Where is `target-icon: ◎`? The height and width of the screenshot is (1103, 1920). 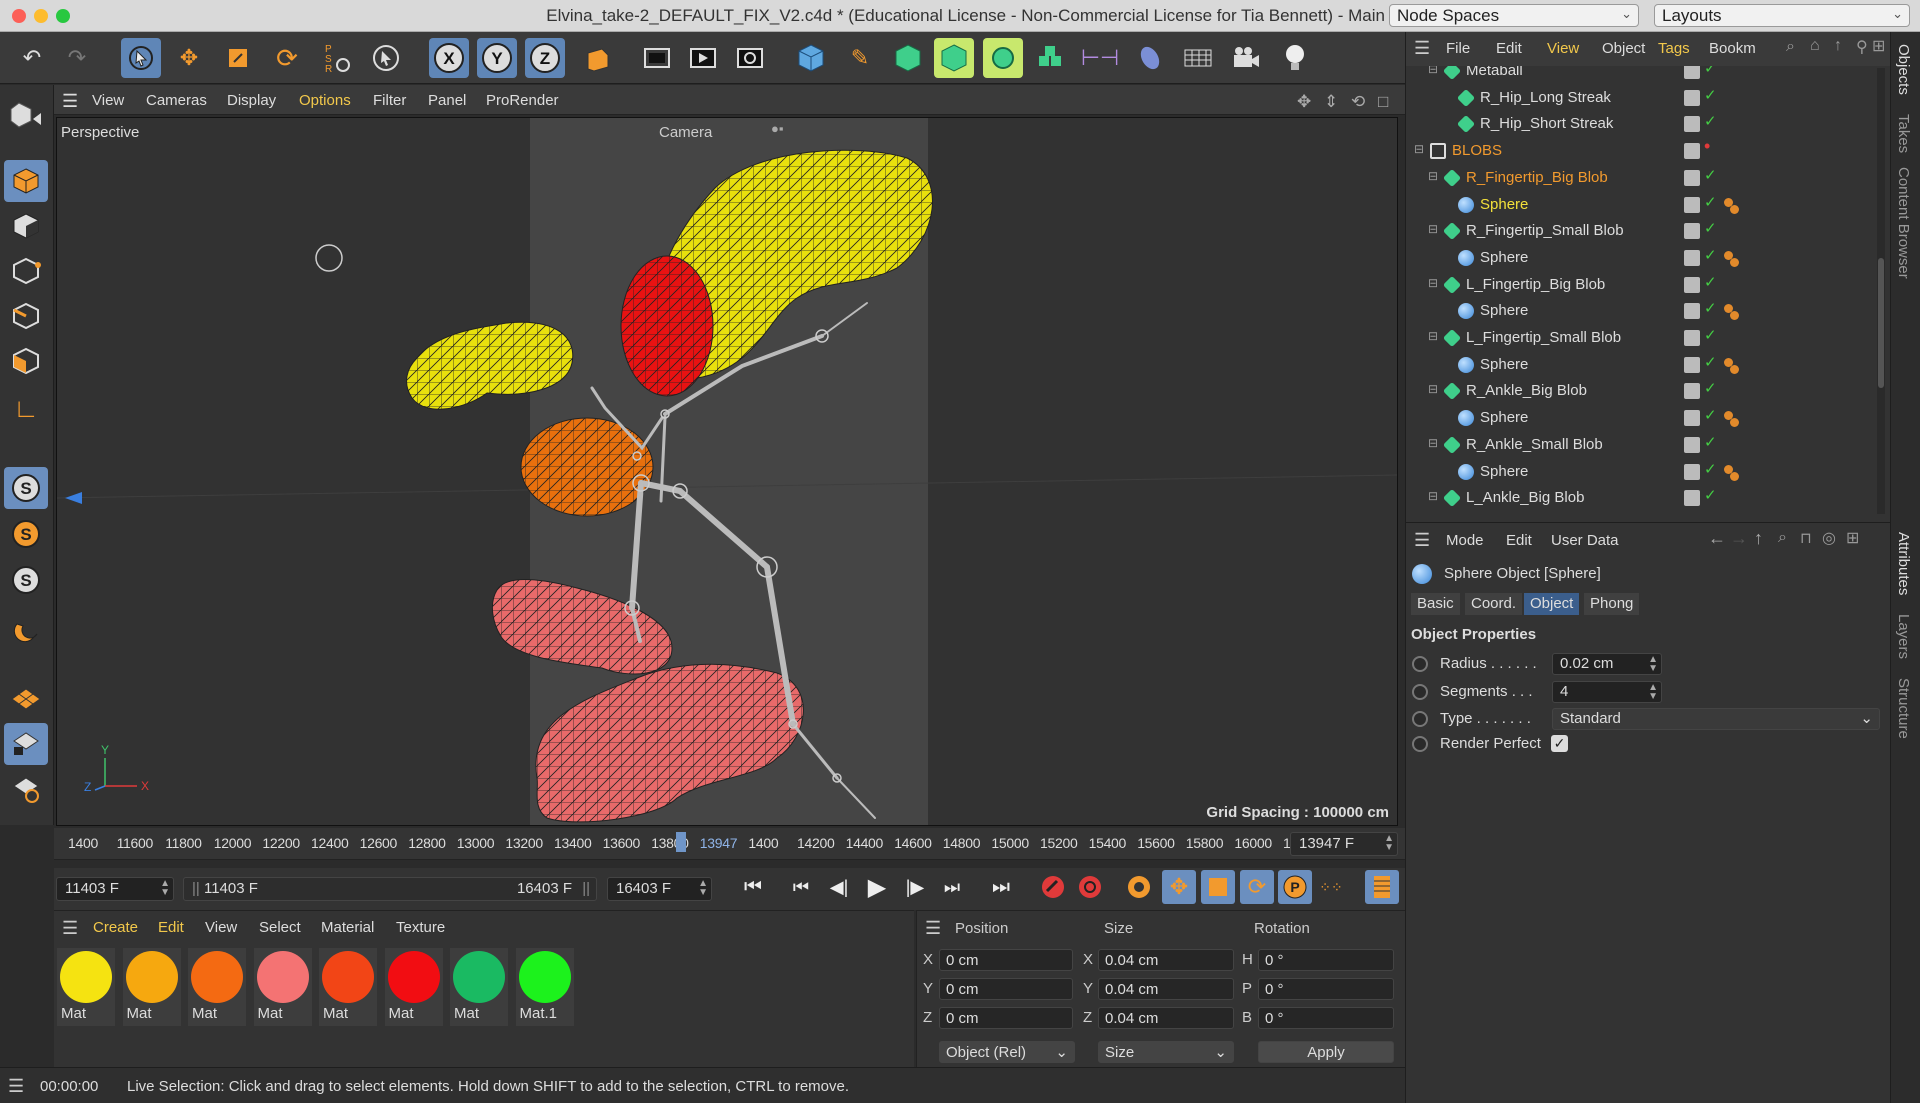
target-icon: ◎ is located at coordinates (1829, 538).